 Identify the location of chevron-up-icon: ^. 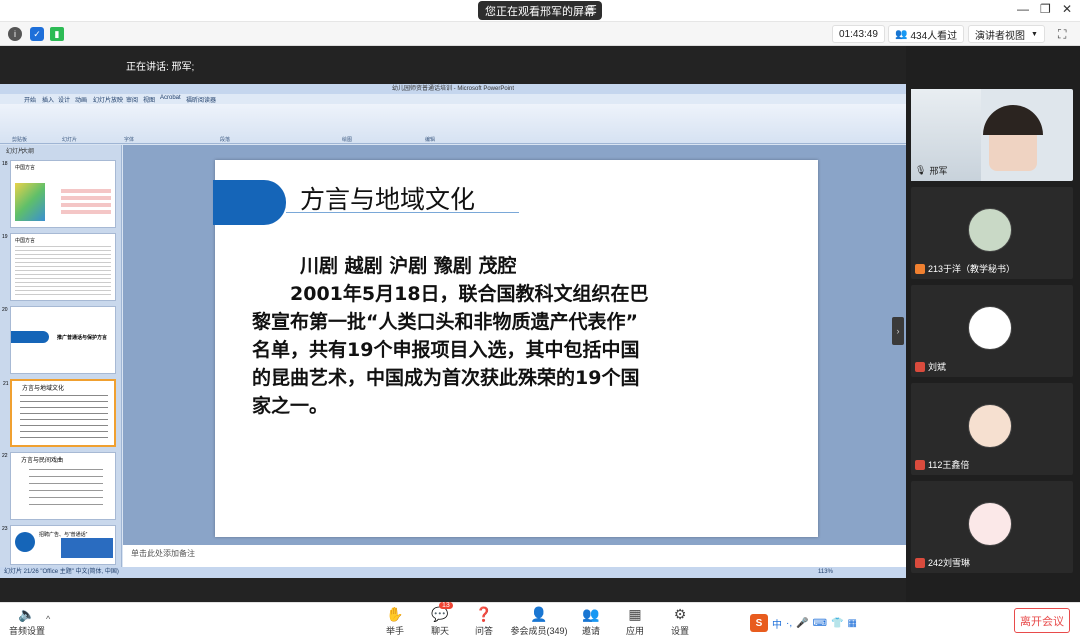
(48, 619).